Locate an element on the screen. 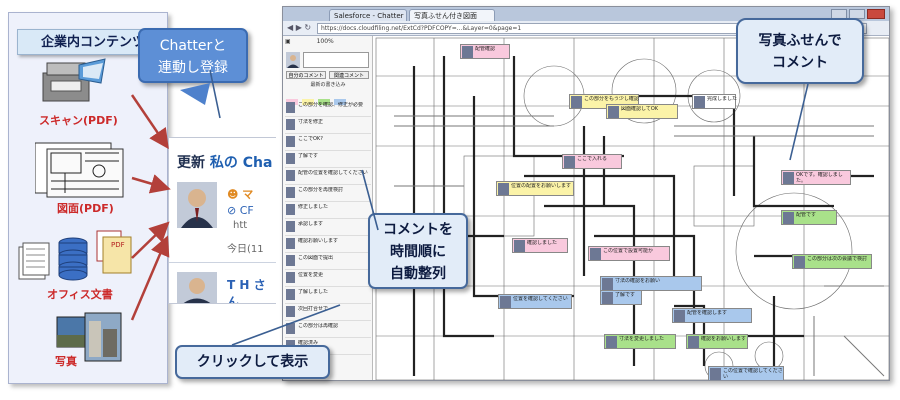 The image size is (900, 400). post-author-name: マ is located at coordinates (248, 194).